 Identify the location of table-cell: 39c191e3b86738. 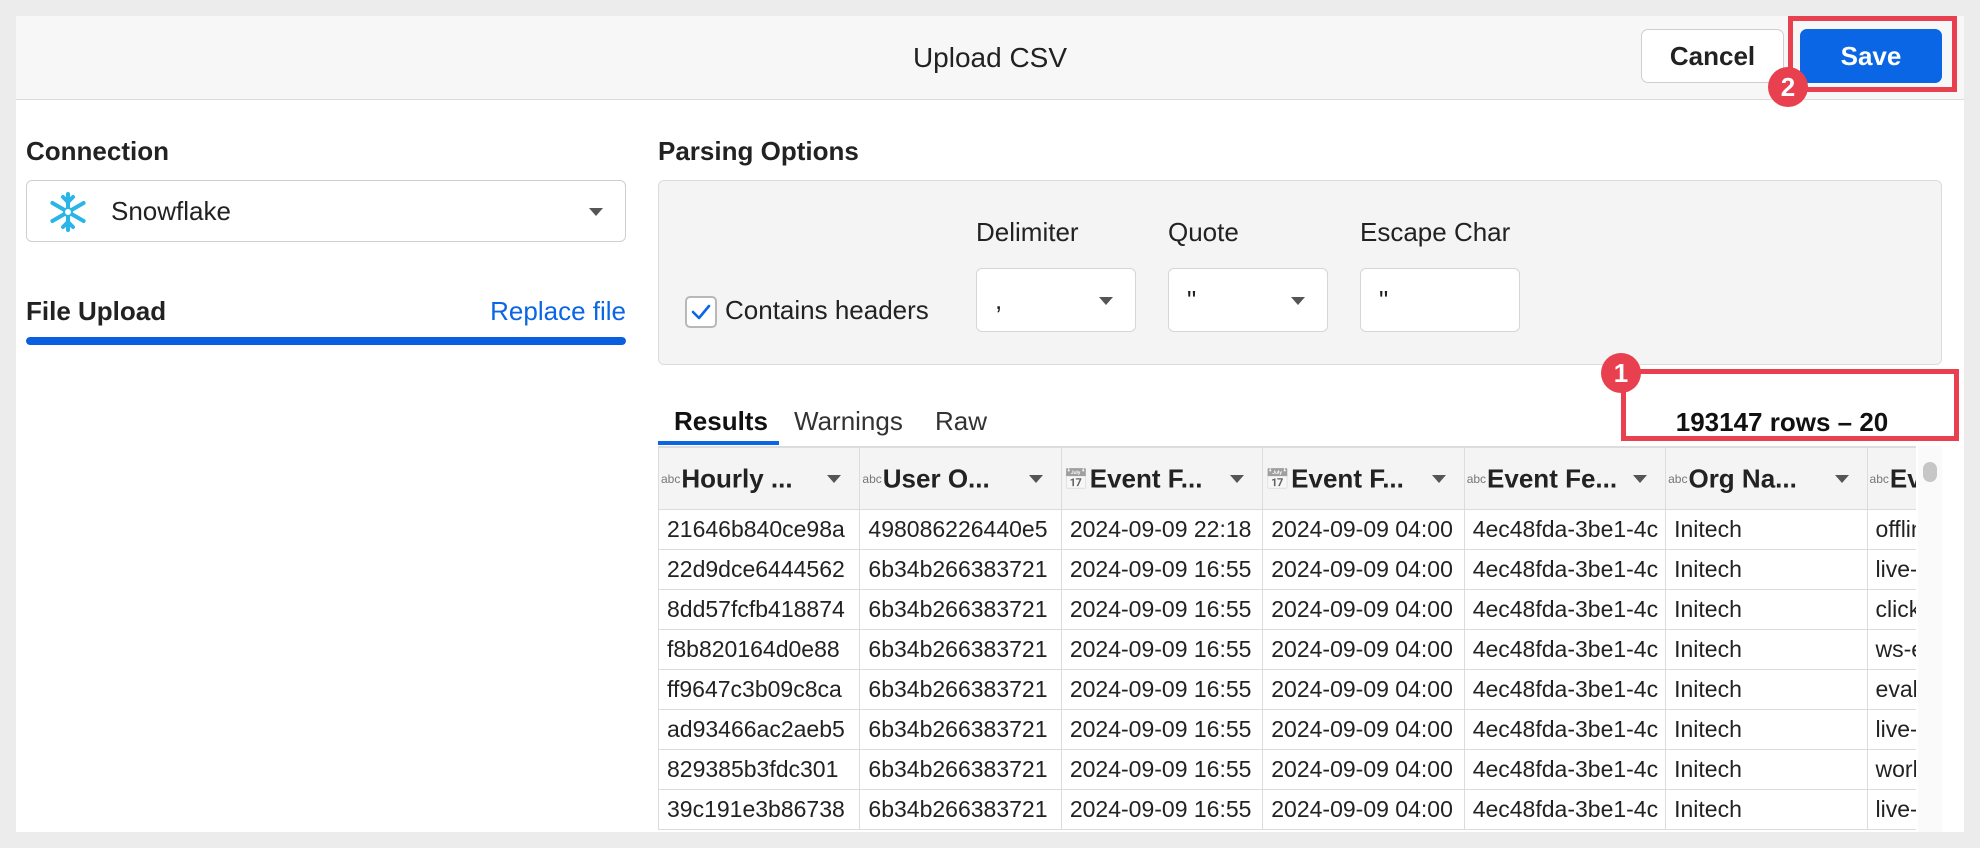
(759, 809).